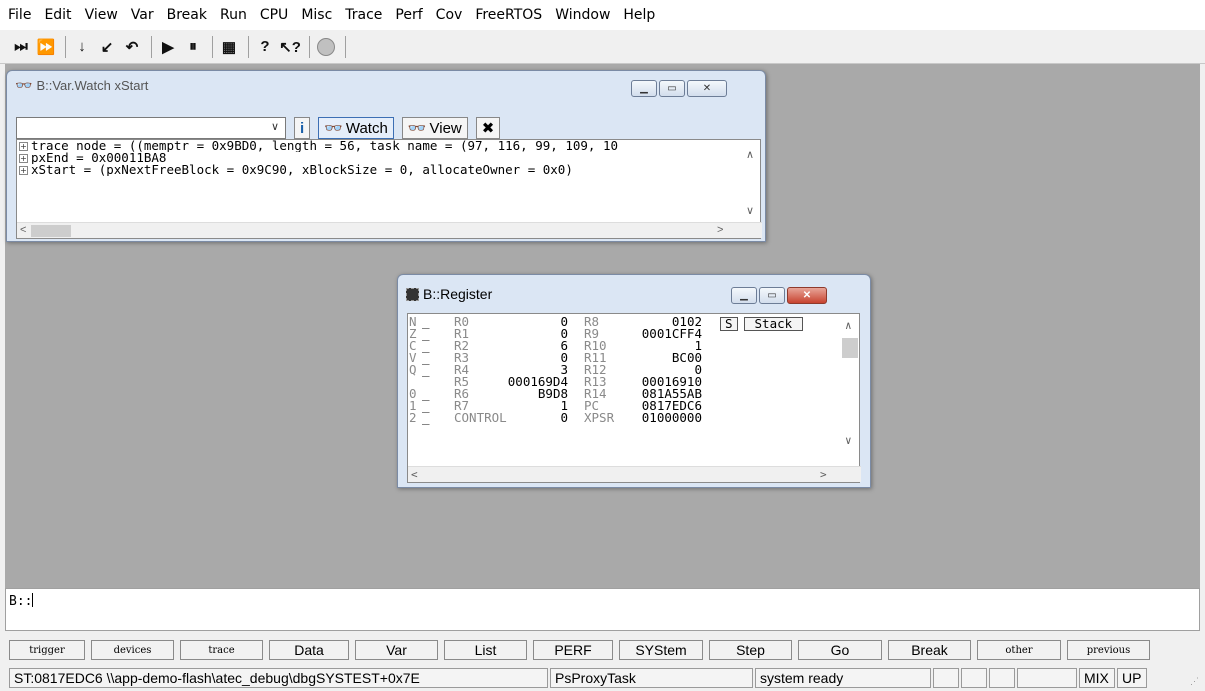 The height and width of the screenshot is (691, 1205). What do you see at coordinates (47, 650) in the screenshot?
I see `softkey-trigger: trigger` at bounding box center [47, 650].